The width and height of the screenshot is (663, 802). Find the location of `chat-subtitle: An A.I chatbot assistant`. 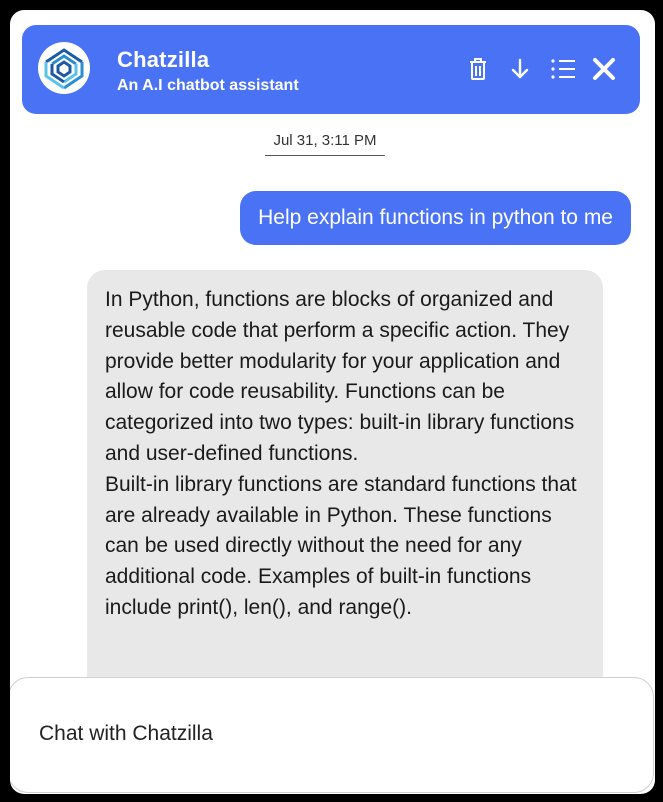

chat-subtitle: An A.I chatbot assistant is located at coordinates (208, 85).